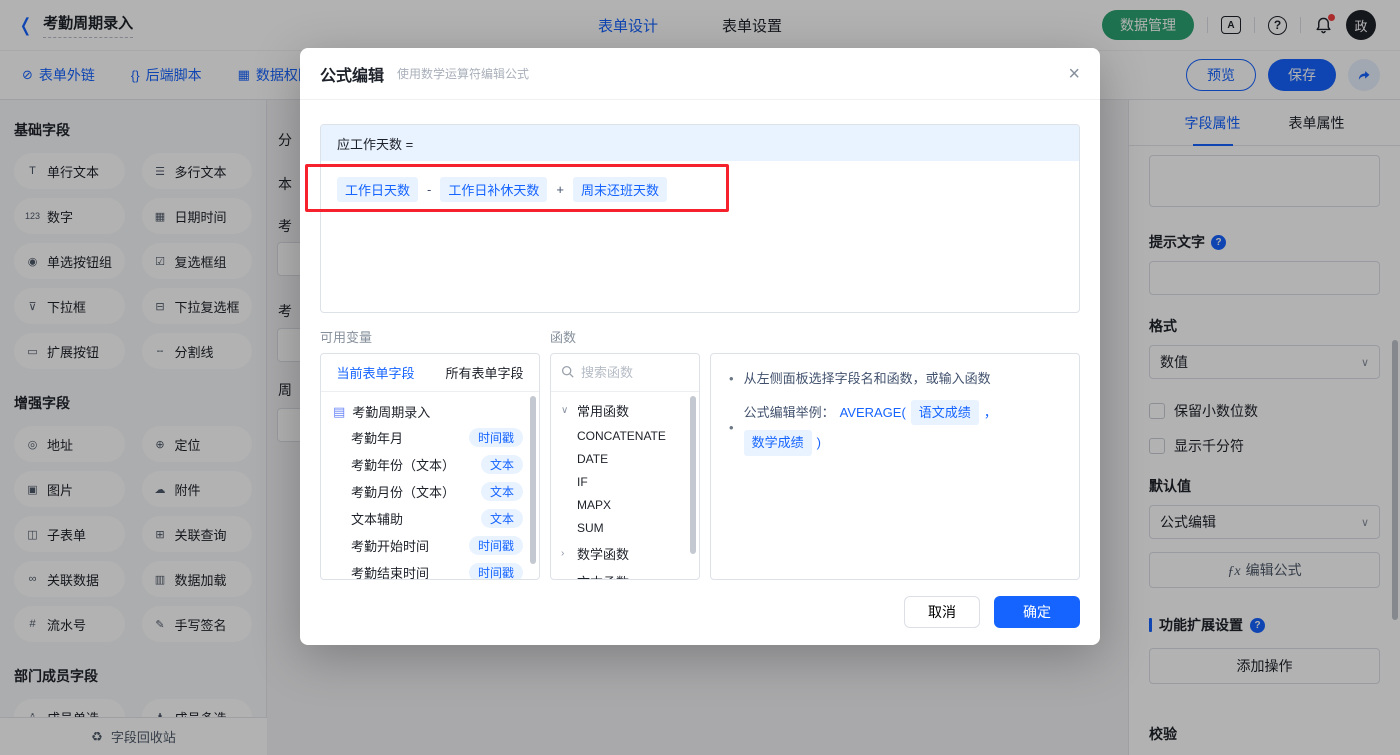 The image size is (1400, 755). I want to click on cancel-button: 取消, so click(942, 612).